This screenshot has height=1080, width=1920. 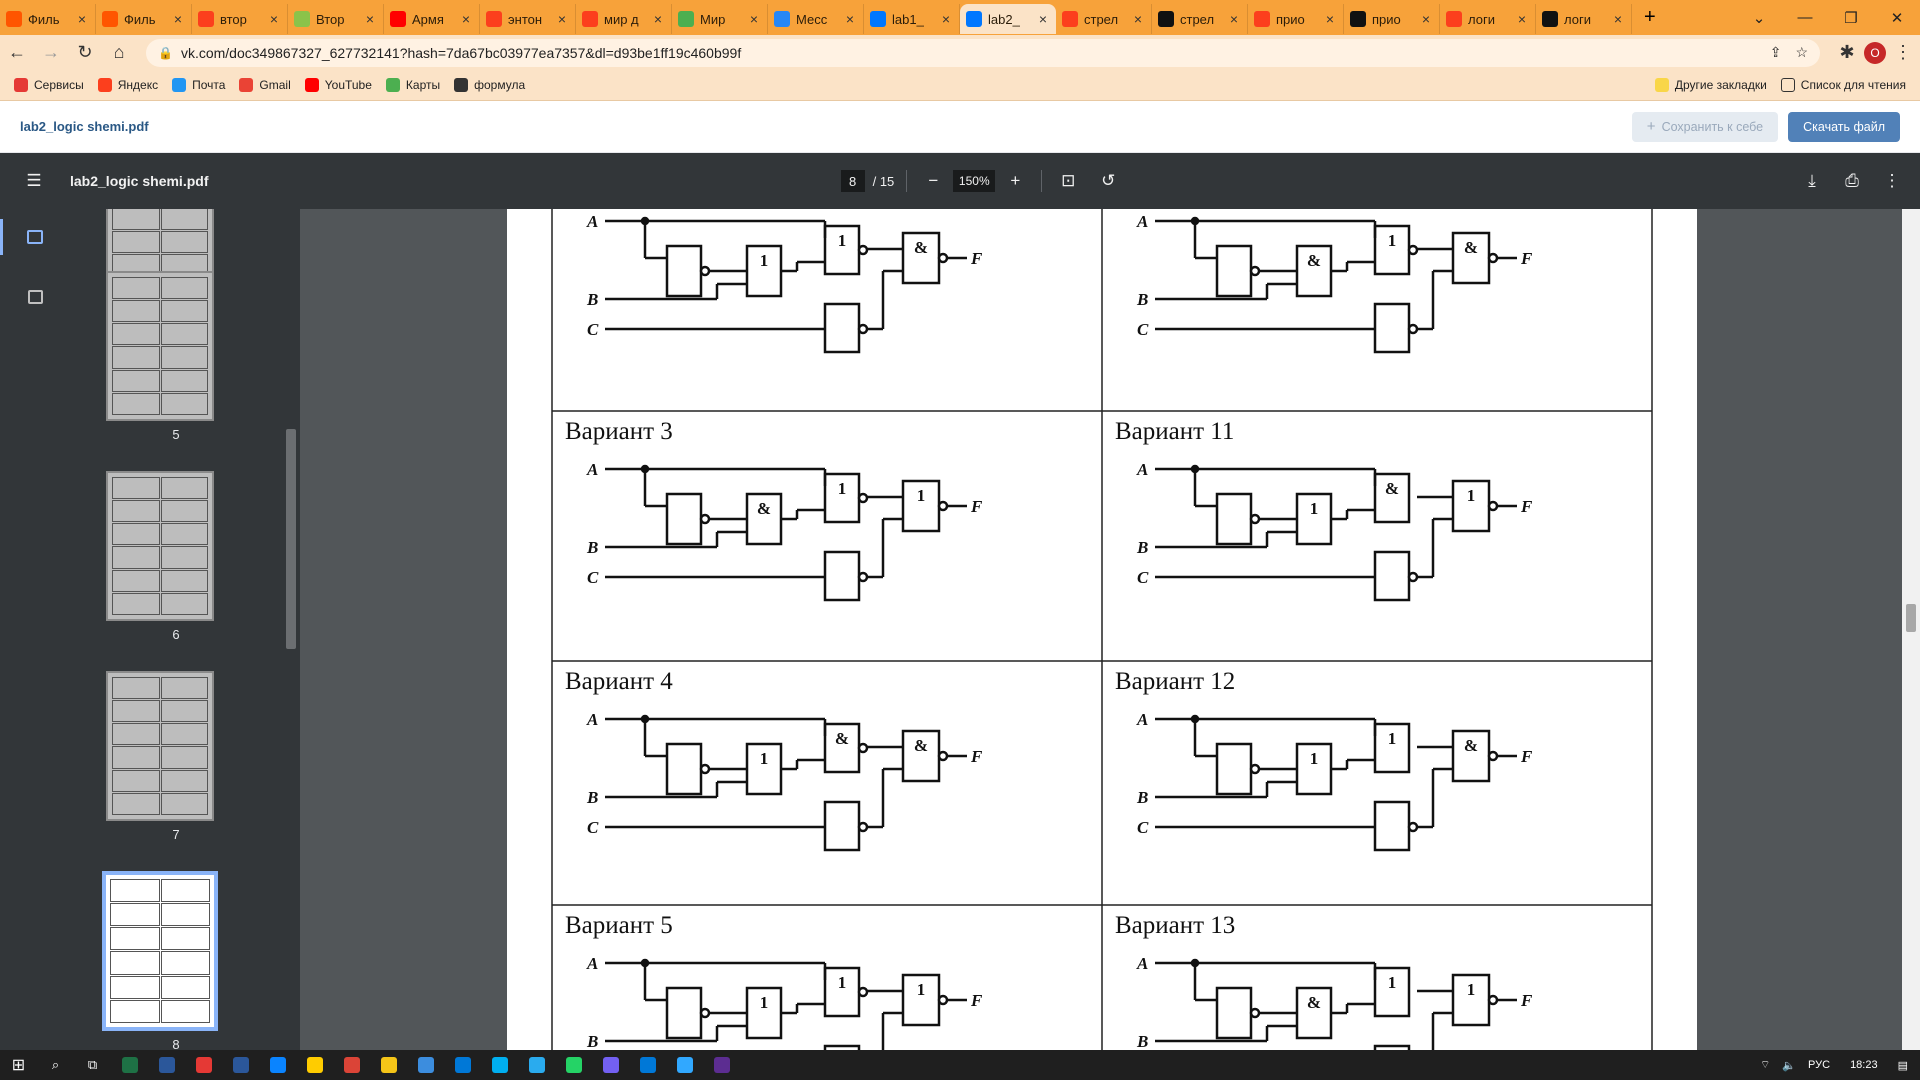 What do you see at coordinates (198, 85) in the screenshot?
I see `bookmark-item: Почта` at bounding box center [198, 85].